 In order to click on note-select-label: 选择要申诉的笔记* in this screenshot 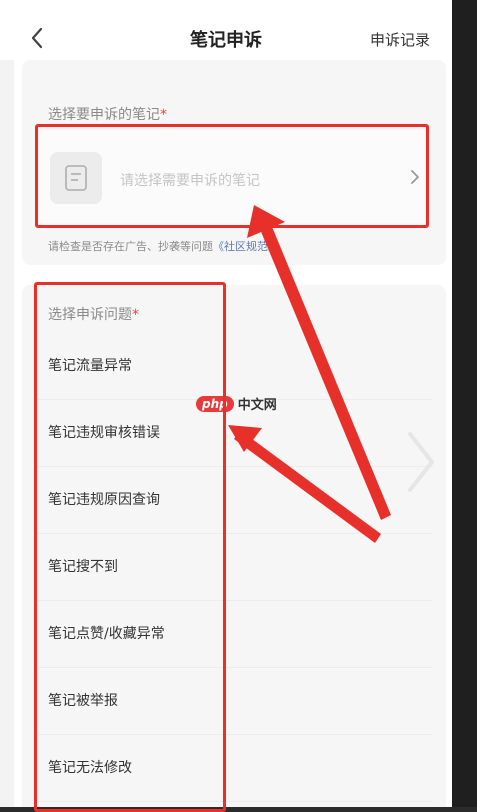, I will do `click(107, 115)`.